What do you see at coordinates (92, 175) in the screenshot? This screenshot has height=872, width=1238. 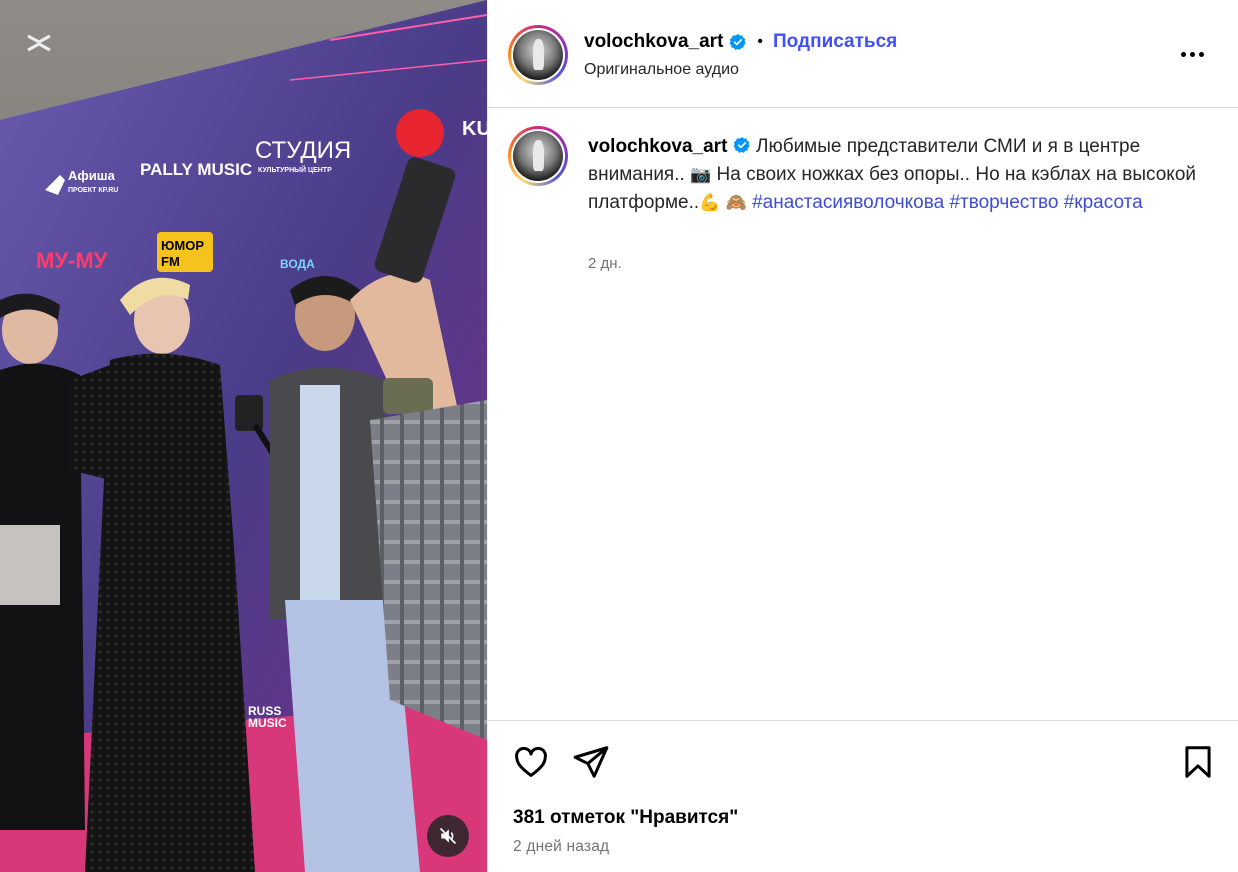 I see `svg-text: Афиша` at bounding box center [92, 175].